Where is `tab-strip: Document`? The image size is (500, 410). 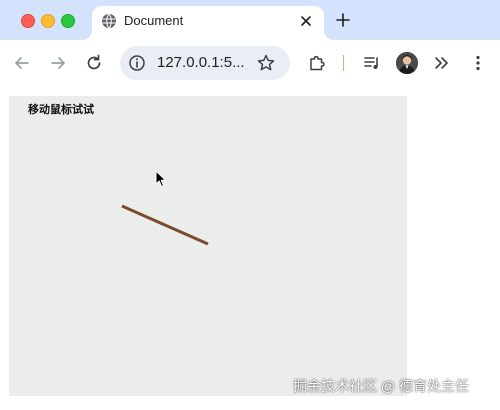
tab-strip: Document is located at coordinates (250, 20).